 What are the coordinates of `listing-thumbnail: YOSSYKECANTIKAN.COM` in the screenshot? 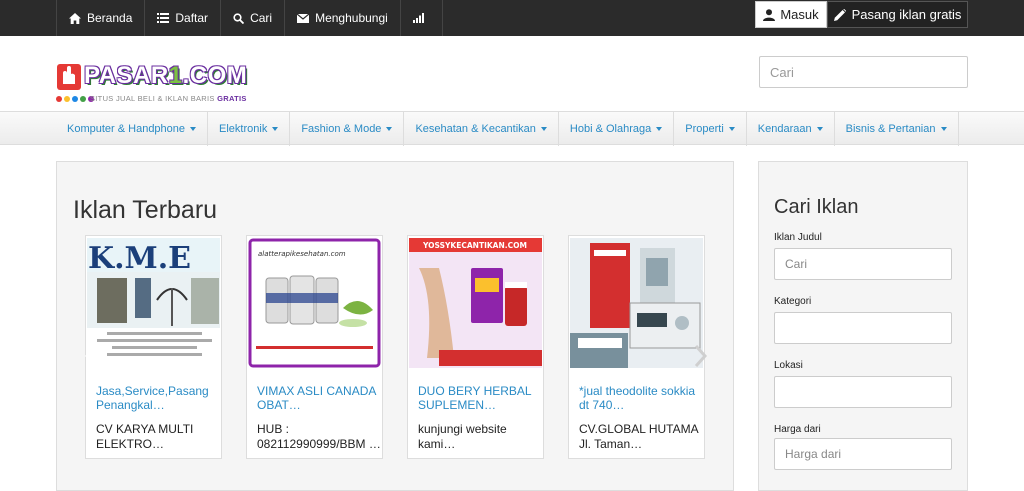 It's located at (475, 303).